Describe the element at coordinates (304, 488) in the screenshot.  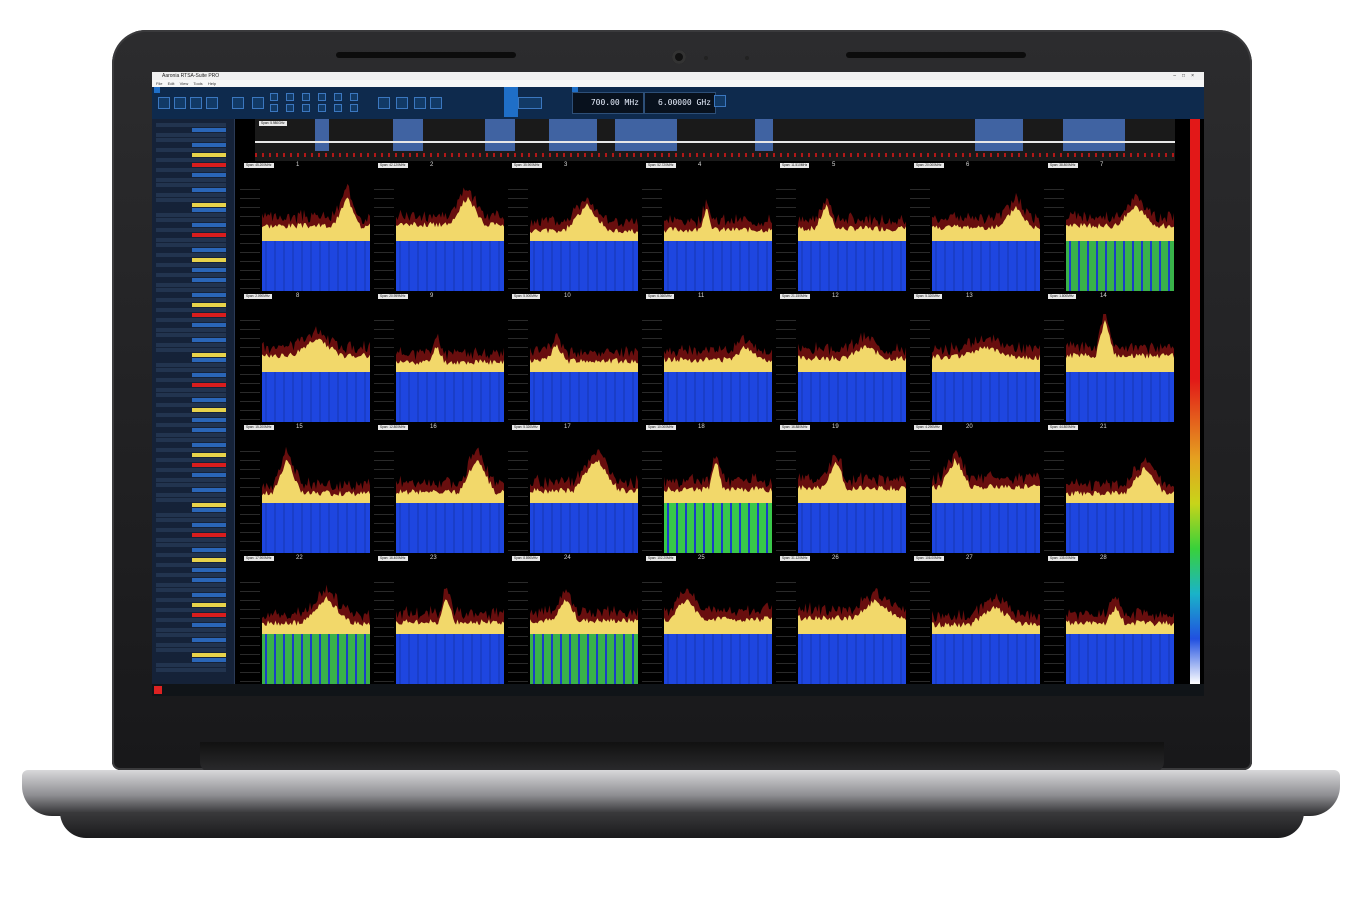
I see `spectrum-tile: Span: 15.200MHz 15` at that location.